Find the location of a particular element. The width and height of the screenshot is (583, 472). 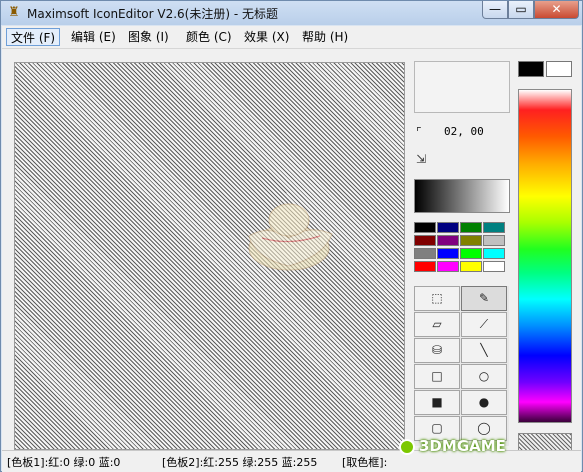

menu-file: 文件 (F) is located at coordinates (33, 37).